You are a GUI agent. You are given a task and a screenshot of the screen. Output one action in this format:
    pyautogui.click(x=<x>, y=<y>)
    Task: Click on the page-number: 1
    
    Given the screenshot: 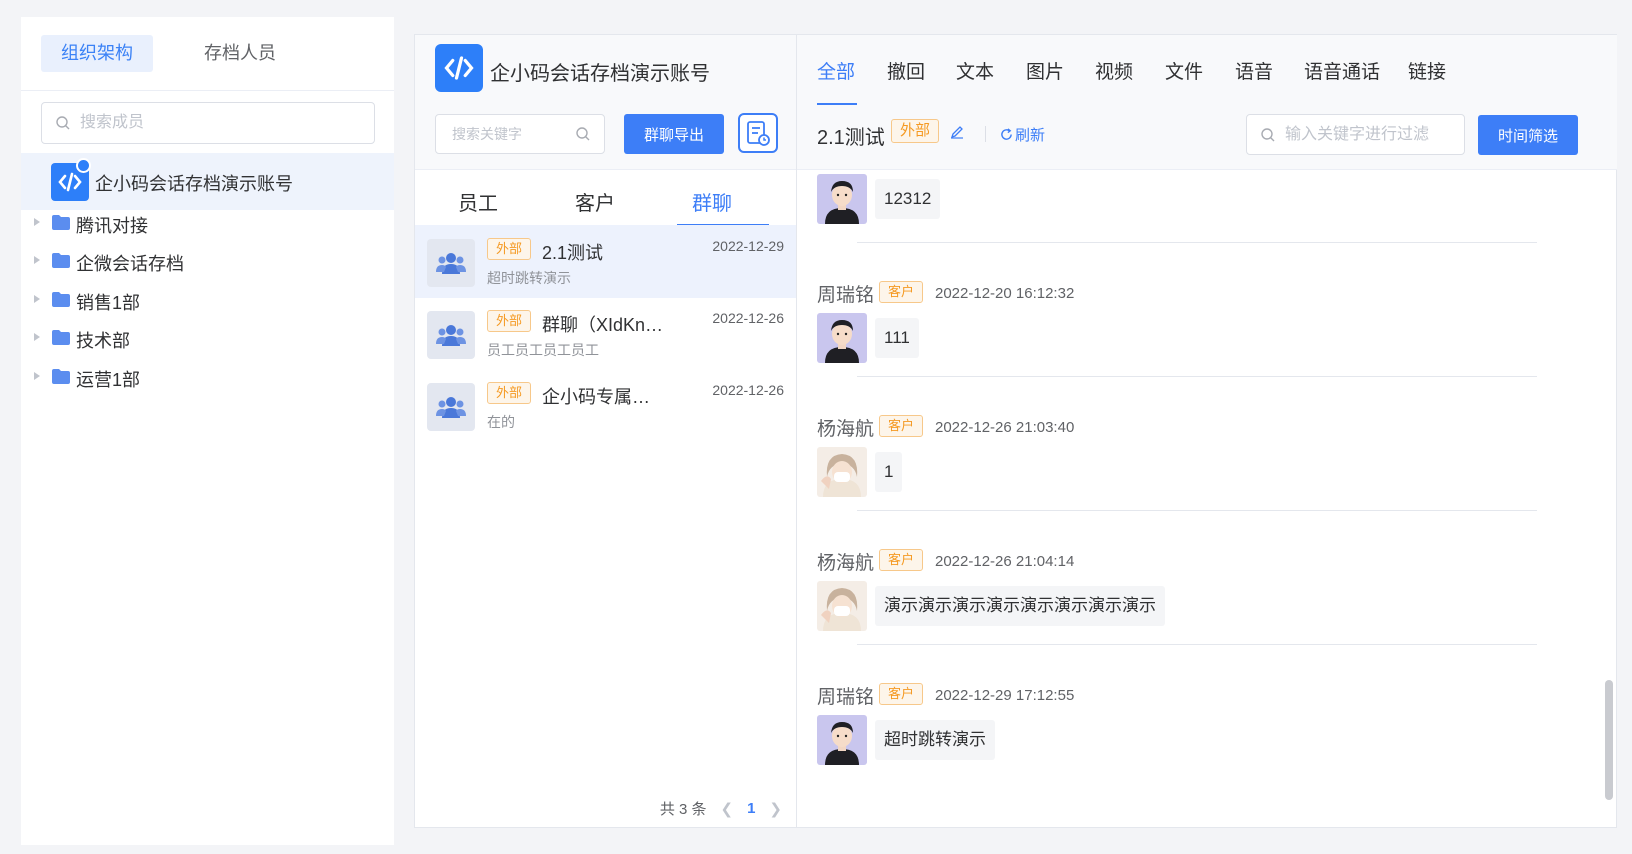 What is the action you would take?
    pyautogui.click(x=751, y=808)
    